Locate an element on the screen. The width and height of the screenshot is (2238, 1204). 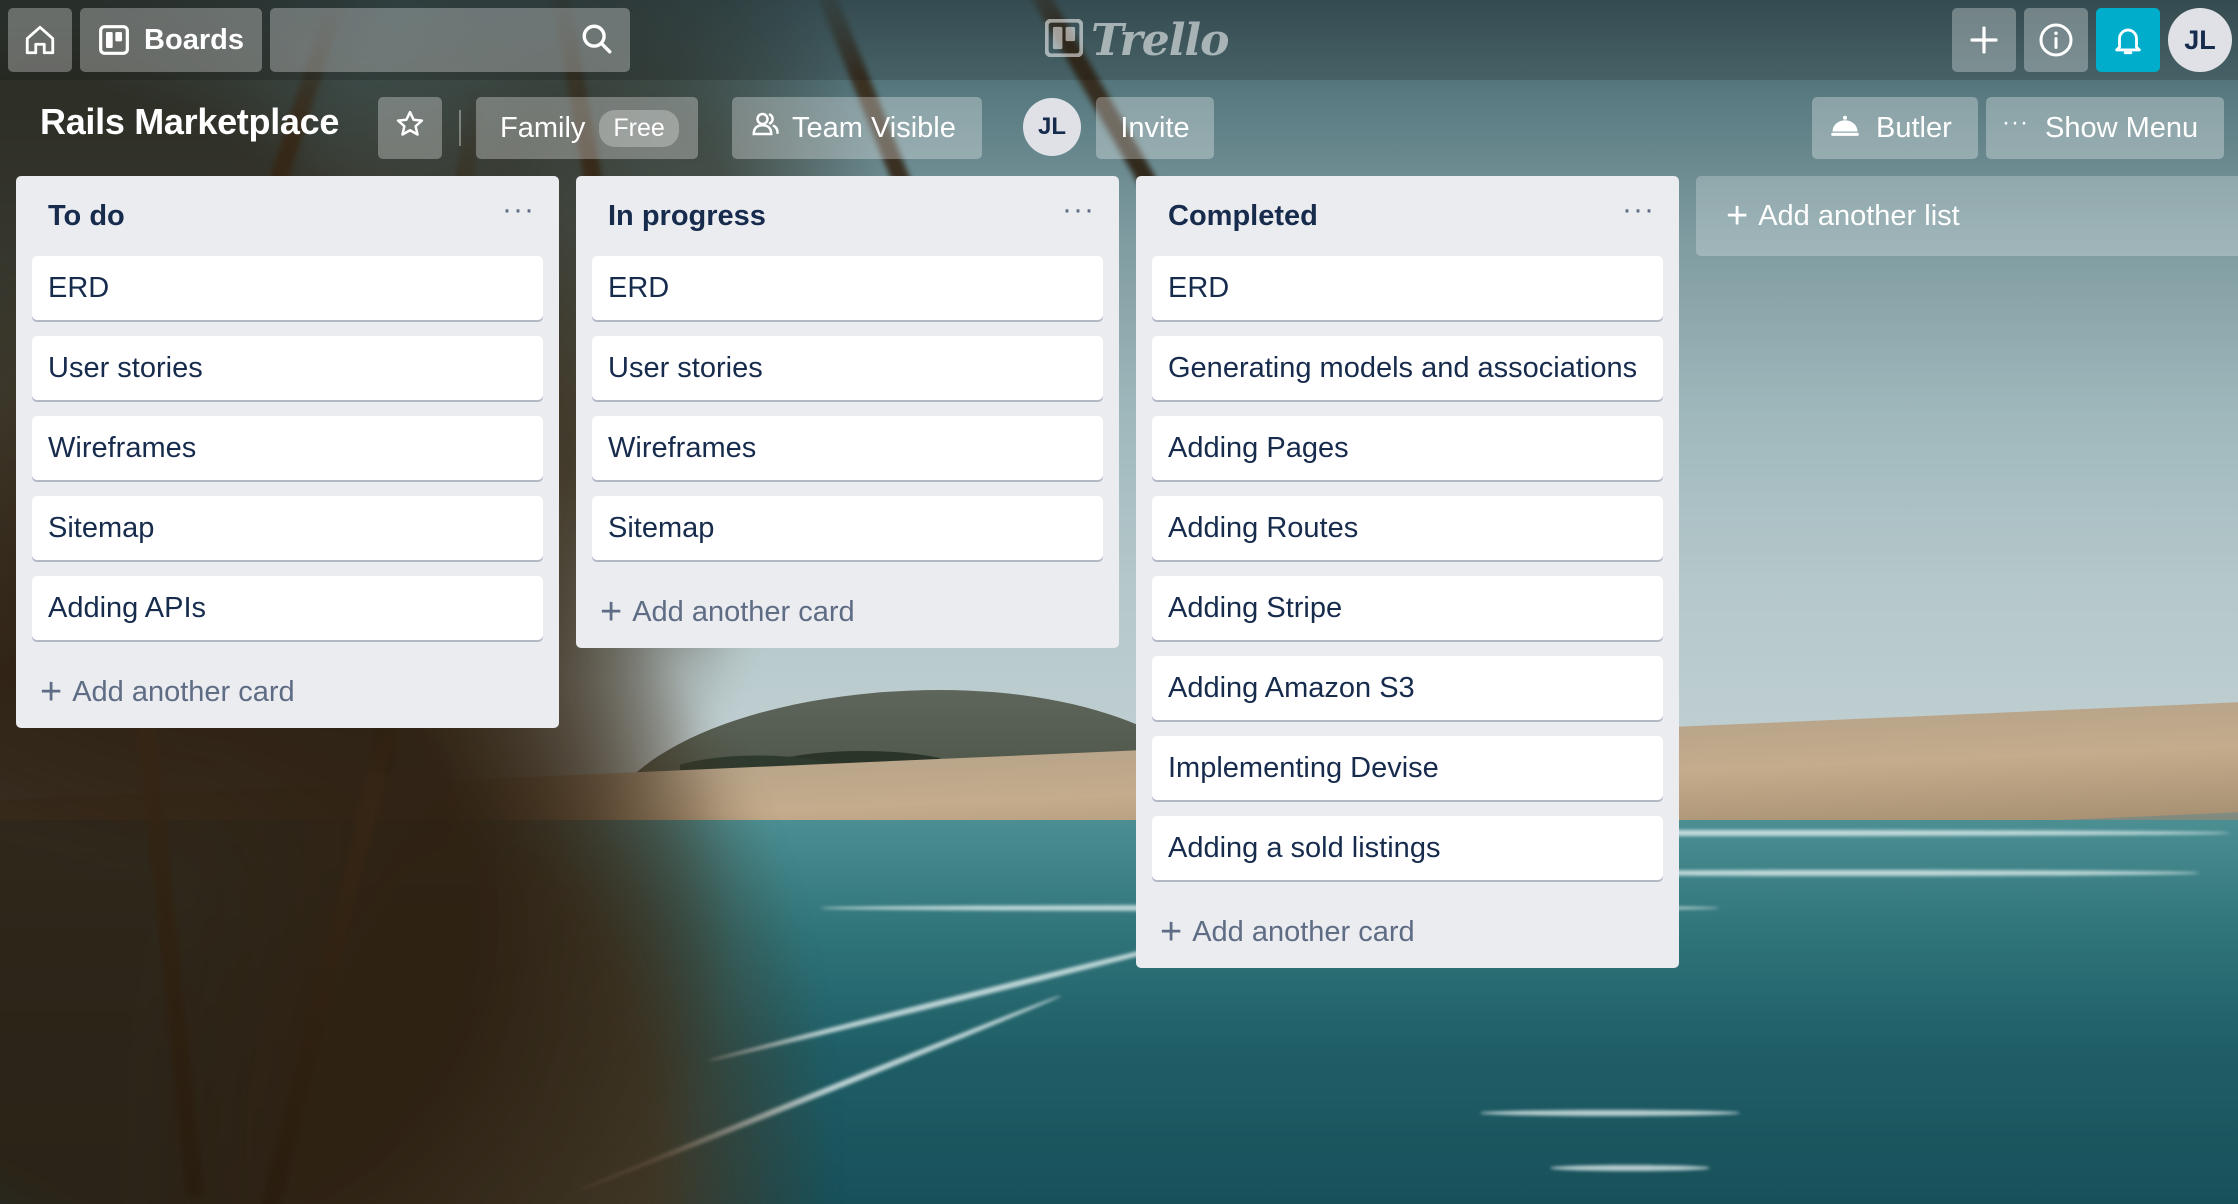
list-title: Completed is located at coordinates (1243, 216).